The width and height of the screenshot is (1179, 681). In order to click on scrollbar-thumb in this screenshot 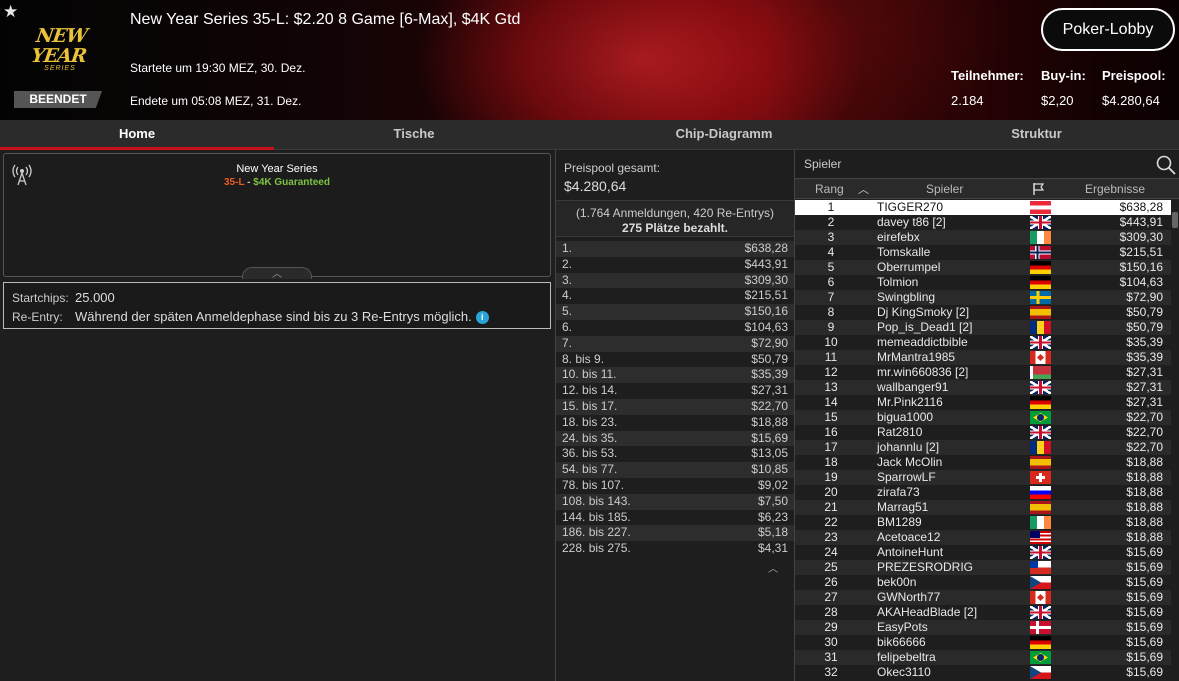, I will do `click(1175, 220)`.